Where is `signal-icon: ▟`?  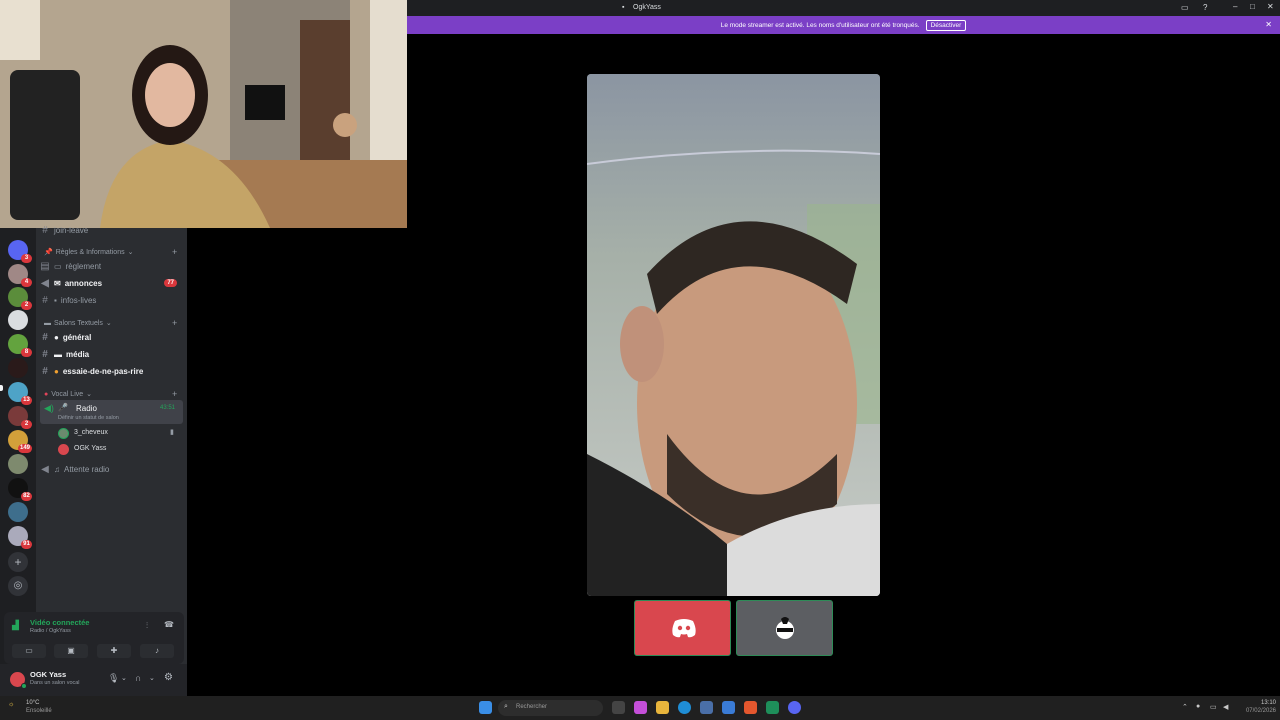 signal-icon: ▟ is located at coordinates (15, 625).